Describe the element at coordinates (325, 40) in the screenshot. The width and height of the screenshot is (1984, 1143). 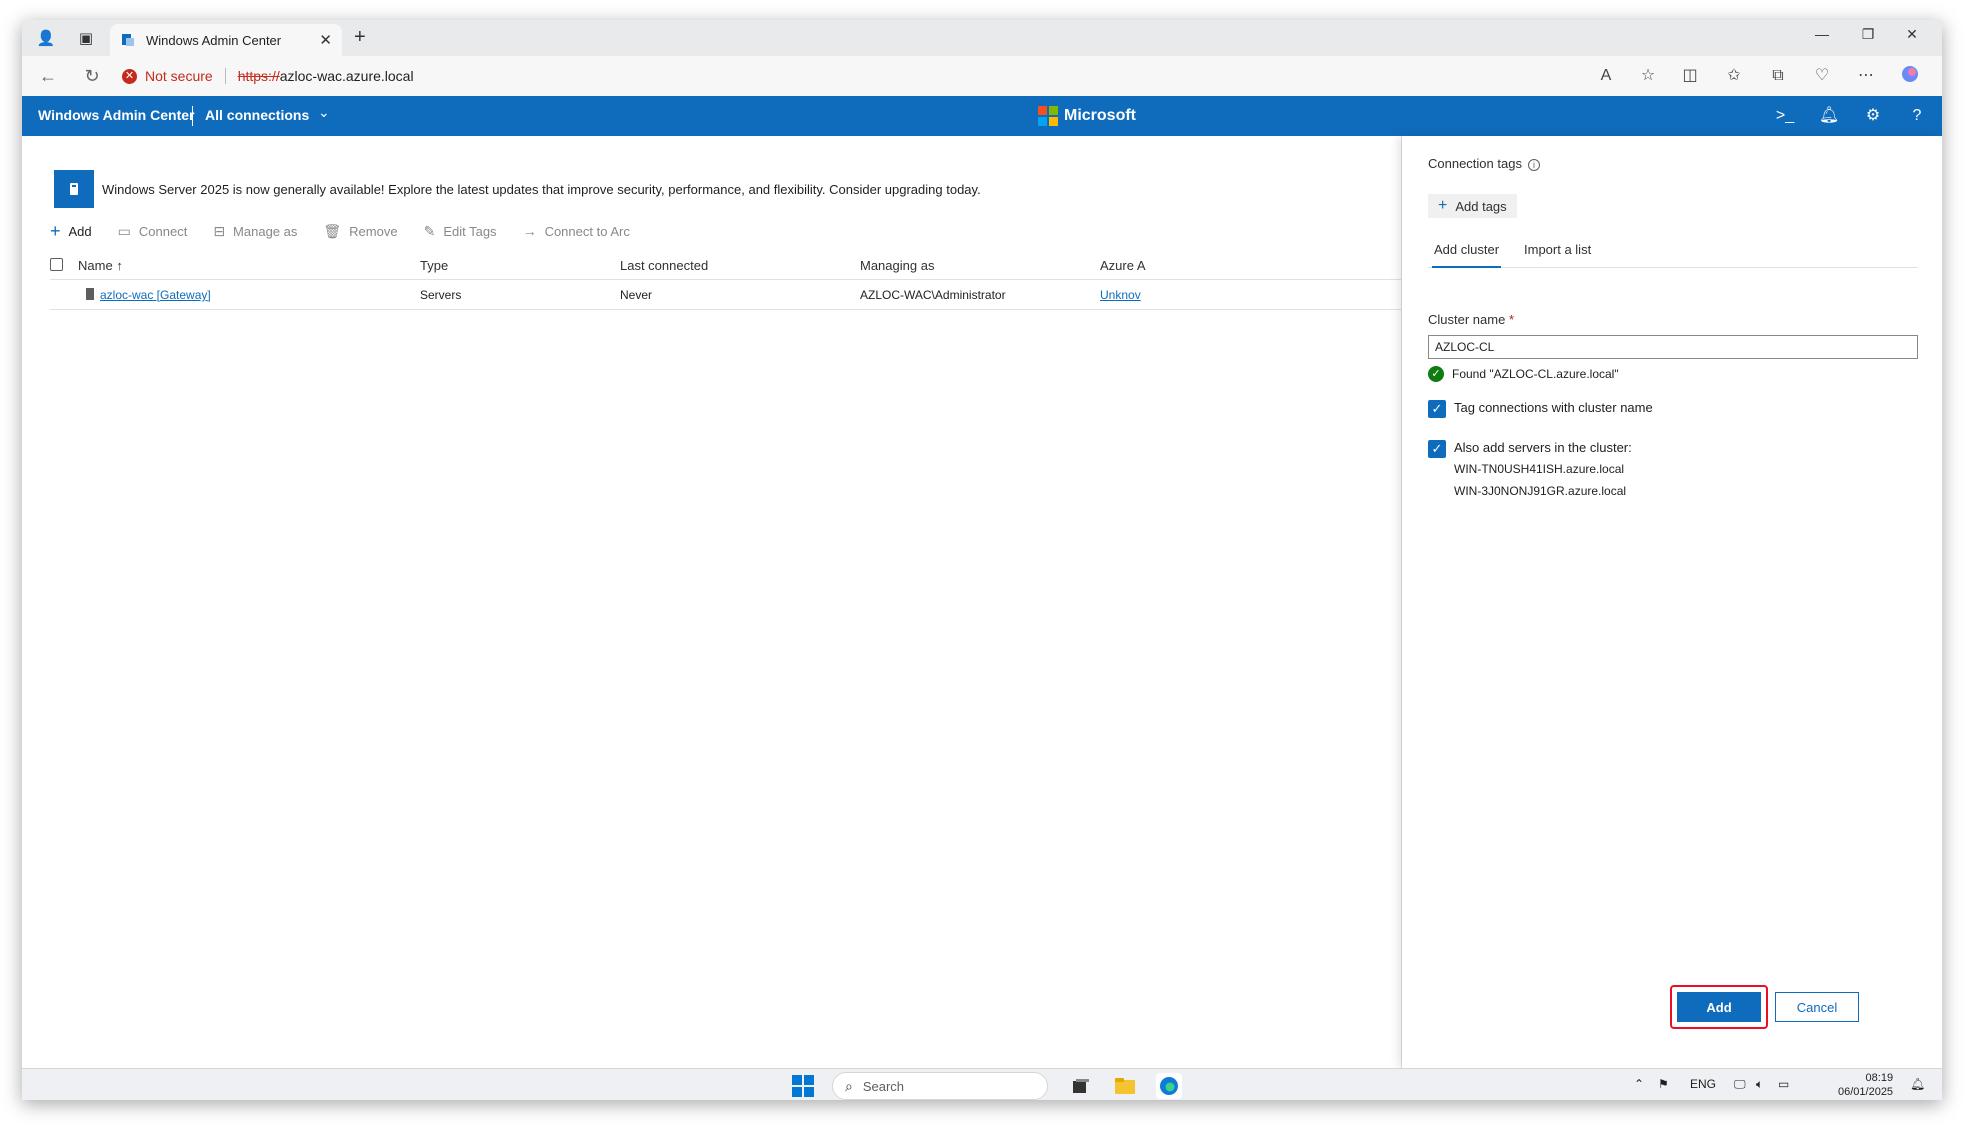
I see `close-tab-icon: ✕` at that location.